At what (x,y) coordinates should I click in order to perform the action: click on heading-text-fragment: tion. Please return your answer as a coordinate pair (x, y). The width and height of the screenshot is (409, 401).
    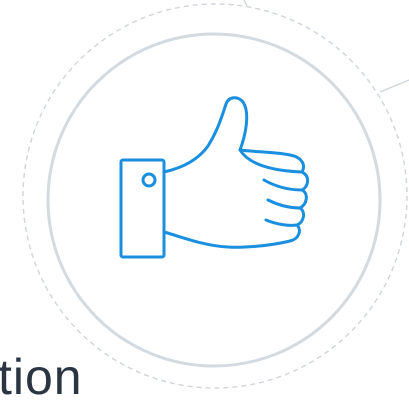
    Looking at the image, I should click on (41, 375).